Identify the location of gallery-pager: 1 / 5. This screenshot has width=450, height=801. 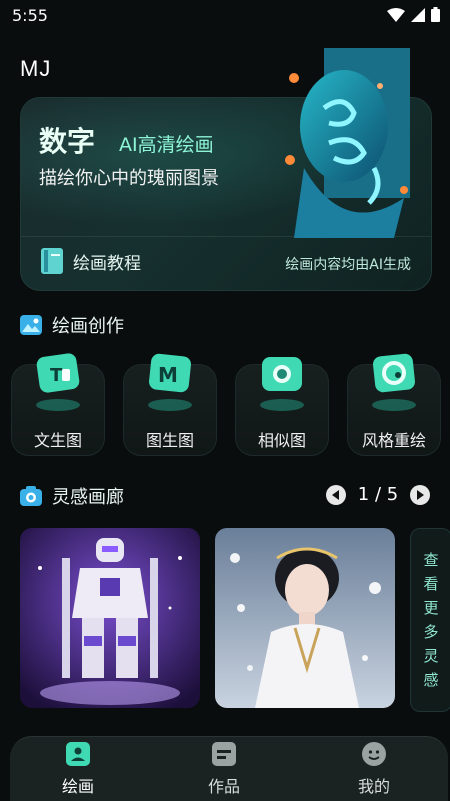
(378, 494).